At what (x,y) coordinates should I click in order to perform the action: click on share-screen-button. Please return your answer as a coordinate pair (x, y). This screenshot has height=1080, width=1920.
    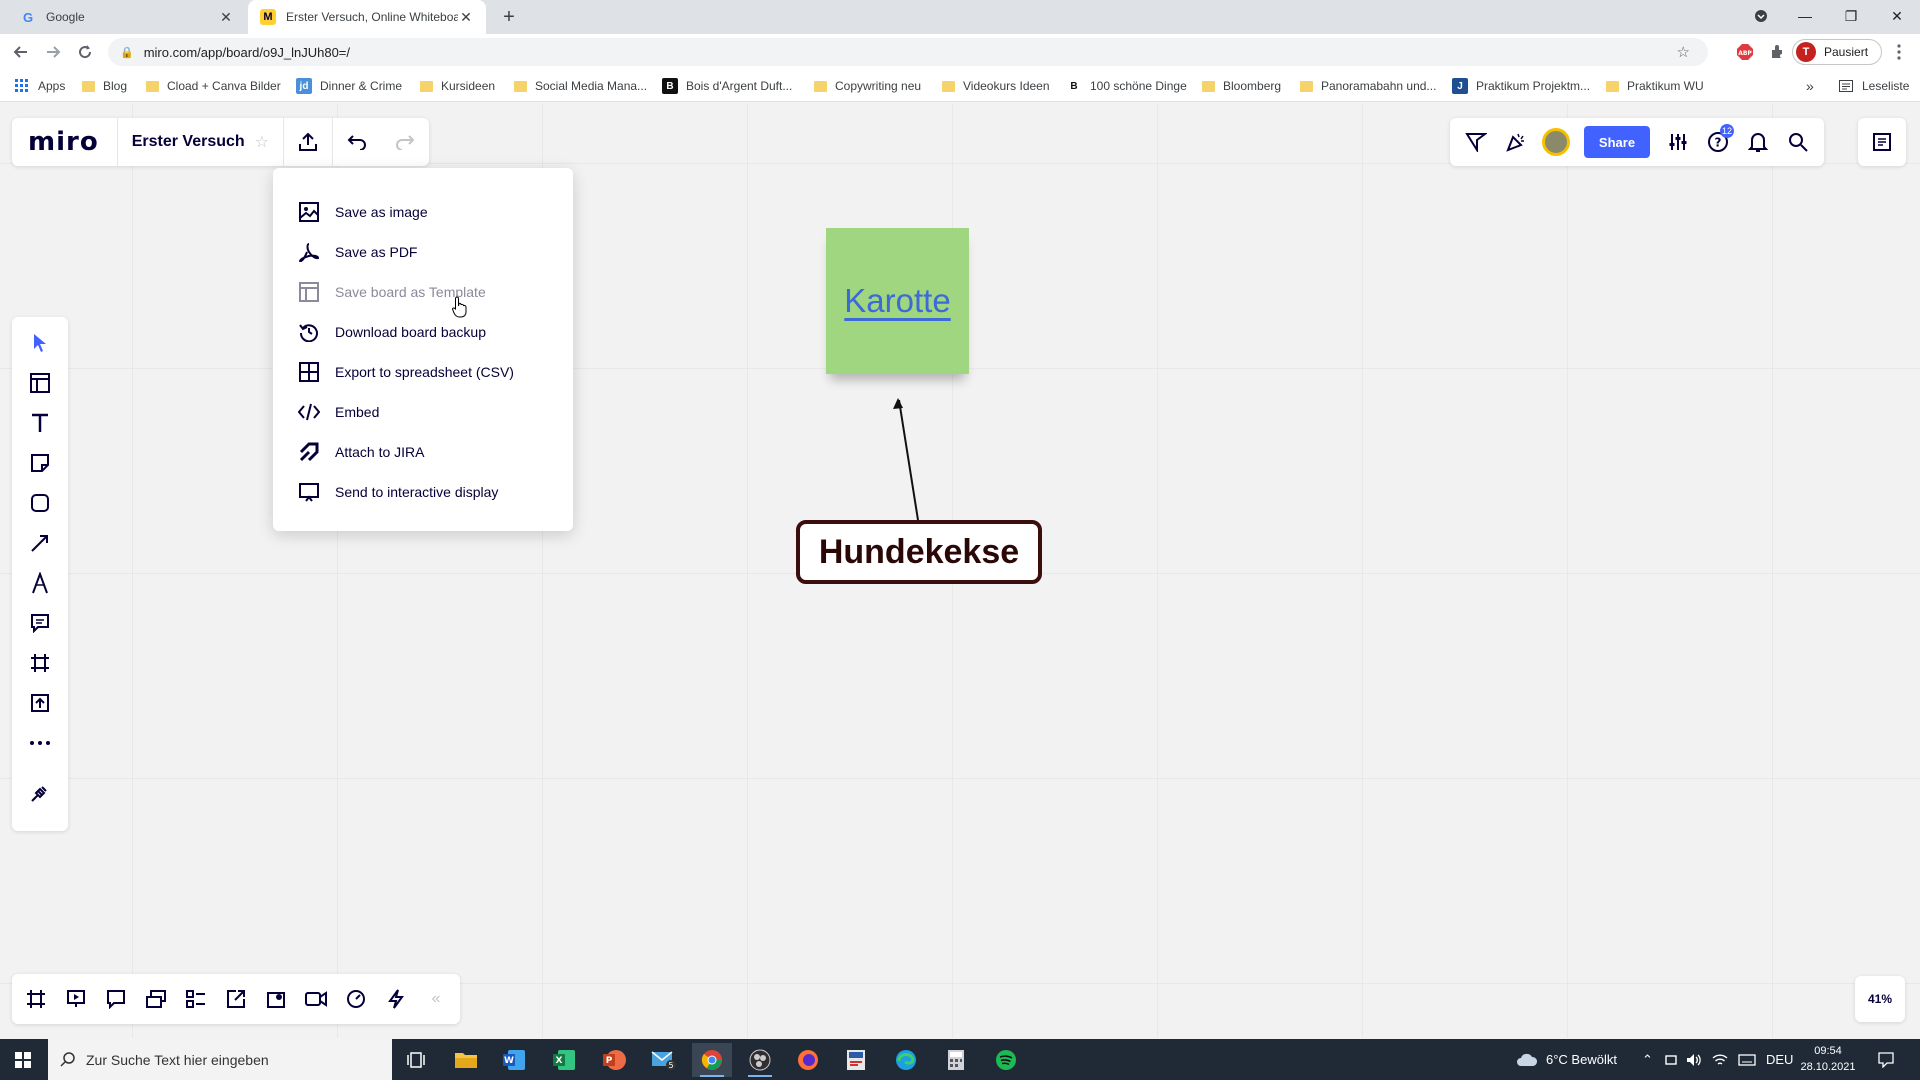
    Looking at the image, I should click on (236, 999).